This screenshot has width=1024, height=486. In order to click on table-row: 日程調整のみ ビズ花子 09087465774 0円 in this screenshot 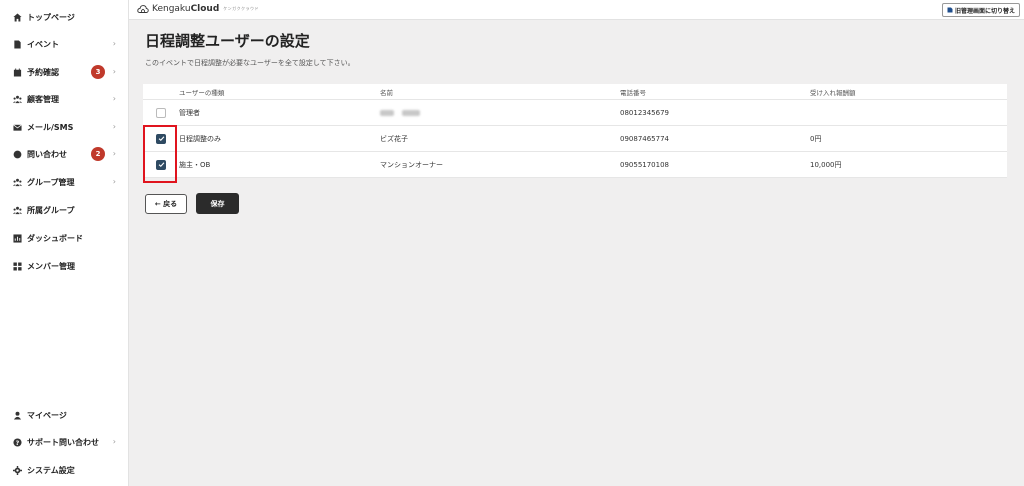, I will do `click(575, 139)`.